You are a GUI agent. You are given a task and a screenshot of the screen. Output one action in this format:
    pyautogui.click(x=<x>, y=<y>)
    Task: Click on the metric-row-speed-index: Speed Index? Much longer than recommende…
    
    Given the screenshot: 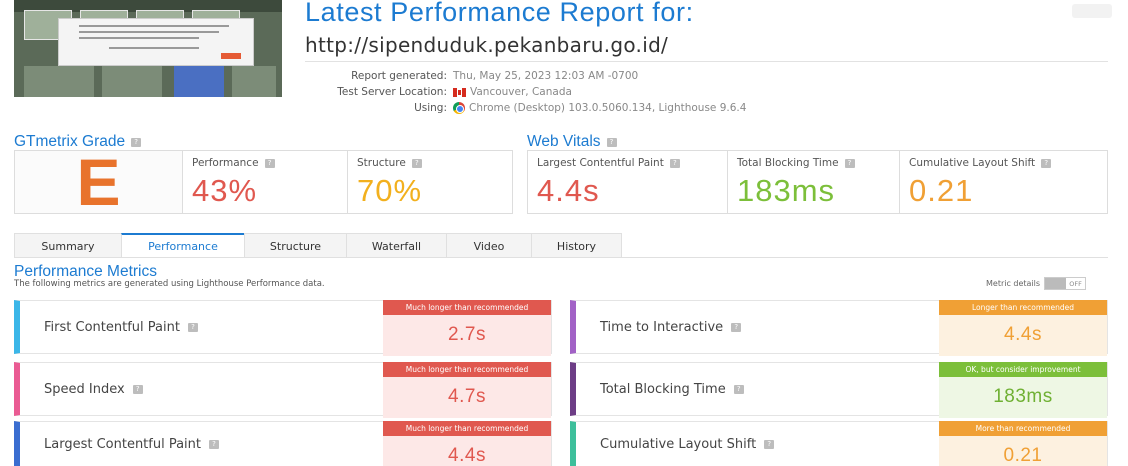 What is the action you would take?
    pyautogui.click(x=283, y=390)
    